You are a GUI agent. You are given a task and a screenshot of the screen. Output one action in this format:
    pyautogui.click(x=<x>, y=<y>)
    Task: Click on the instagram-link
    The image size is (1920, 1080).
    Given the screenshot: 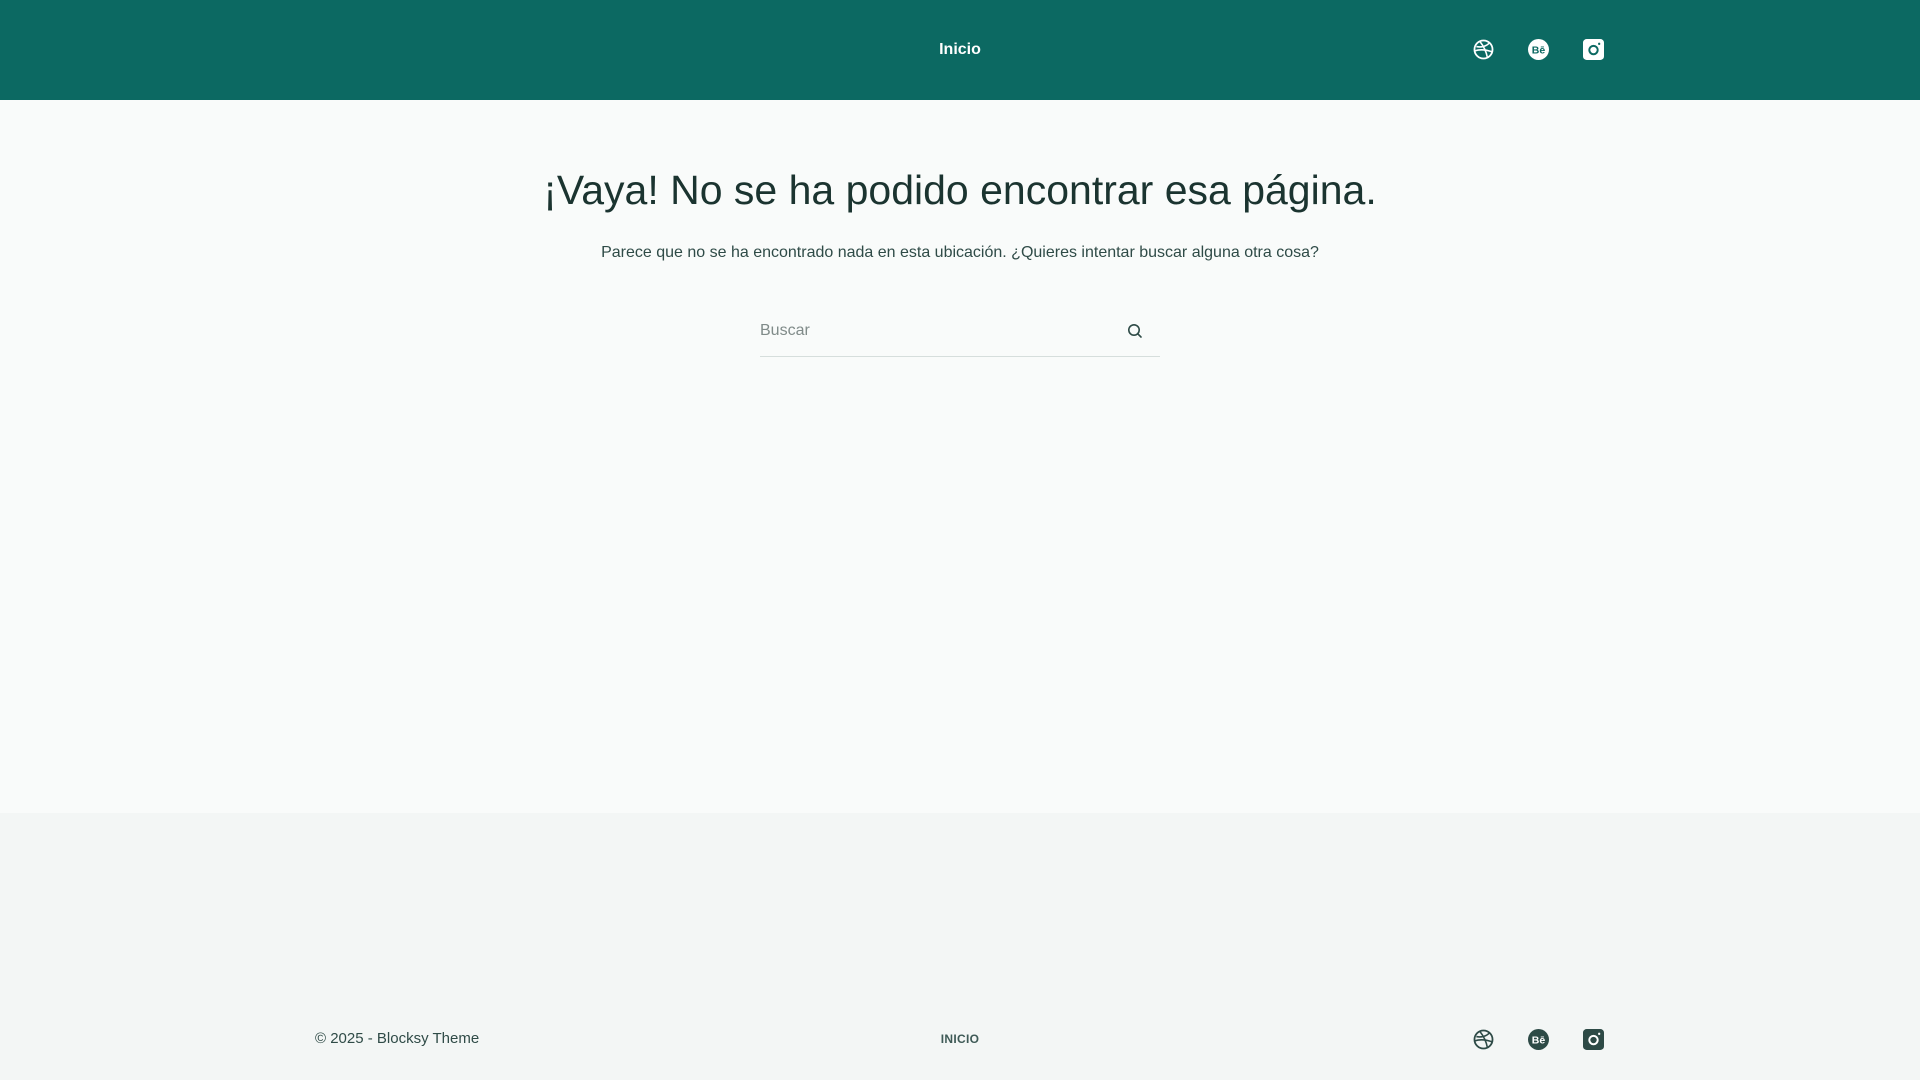 What is the action you would take?
    pyautogui.click(x=1593, y=49)
    